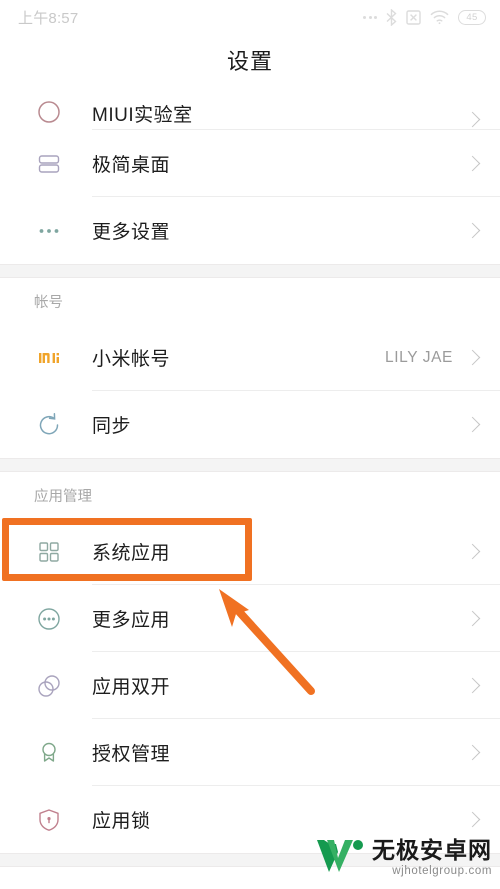  I want to click on status-bar-clock: 上午8:57, so click(48, 18).